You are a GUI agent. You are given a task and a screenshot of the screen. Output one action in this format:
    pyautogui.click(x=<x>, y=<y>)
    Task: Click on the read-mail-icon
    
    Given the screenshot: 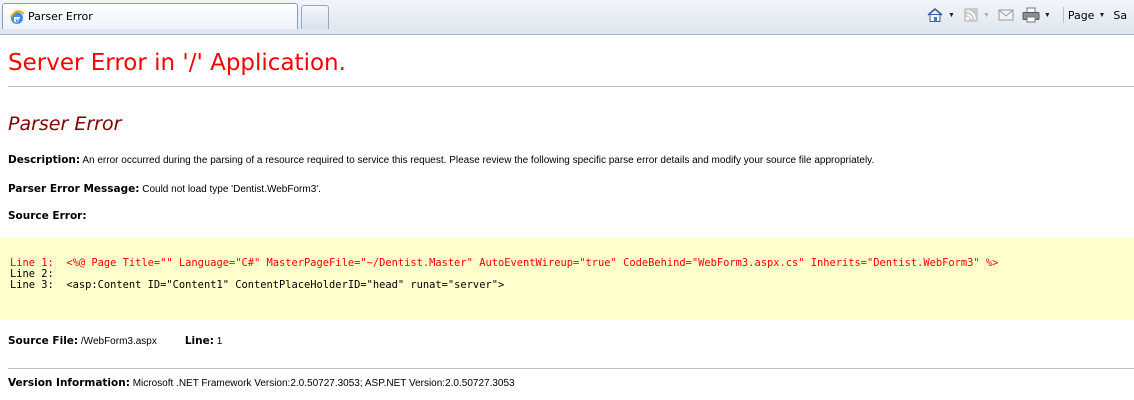 What is the action you would take?
    pyautogui.click(x=1006, y=15)
    